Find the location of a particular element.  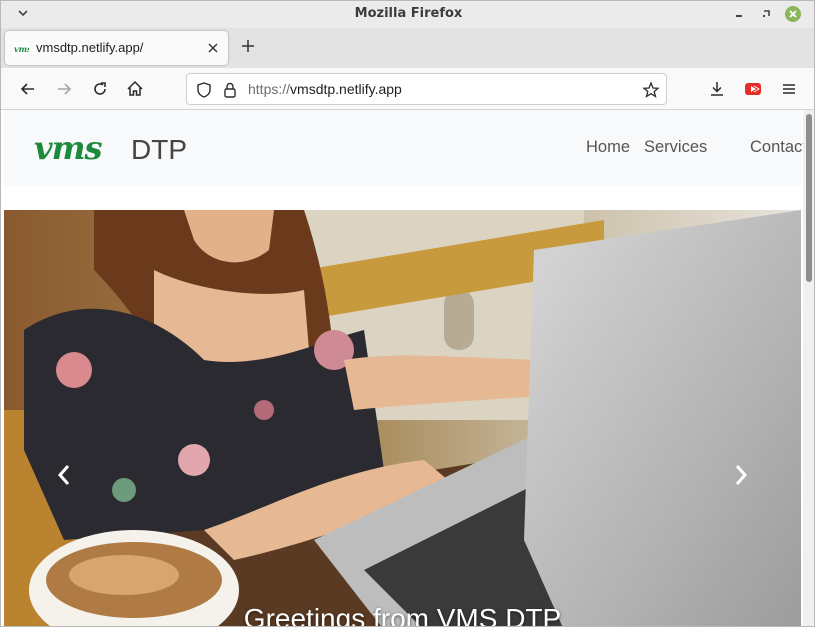

hamburger-menu-icon is located at coordinates (789, 89).